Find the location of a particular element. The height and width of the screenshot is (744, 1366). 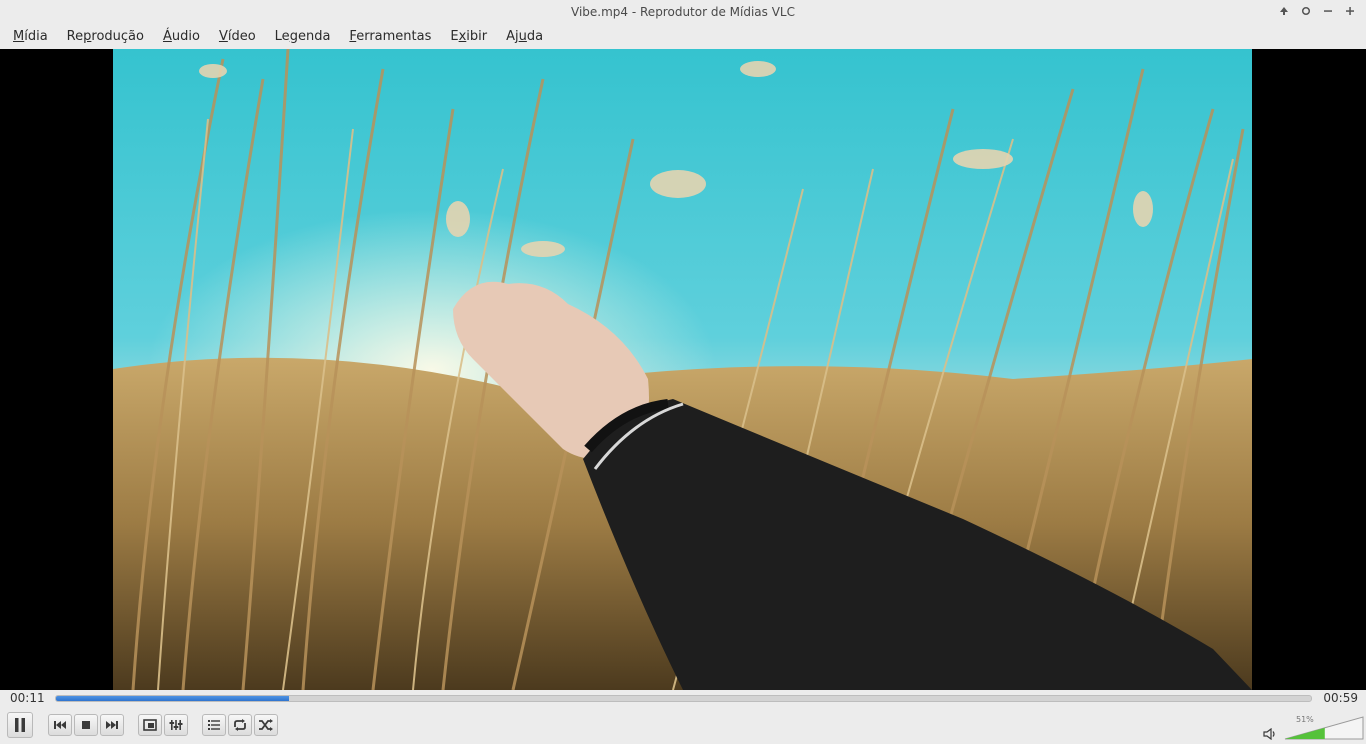

seek-progress is located at coordinates (173, 698).